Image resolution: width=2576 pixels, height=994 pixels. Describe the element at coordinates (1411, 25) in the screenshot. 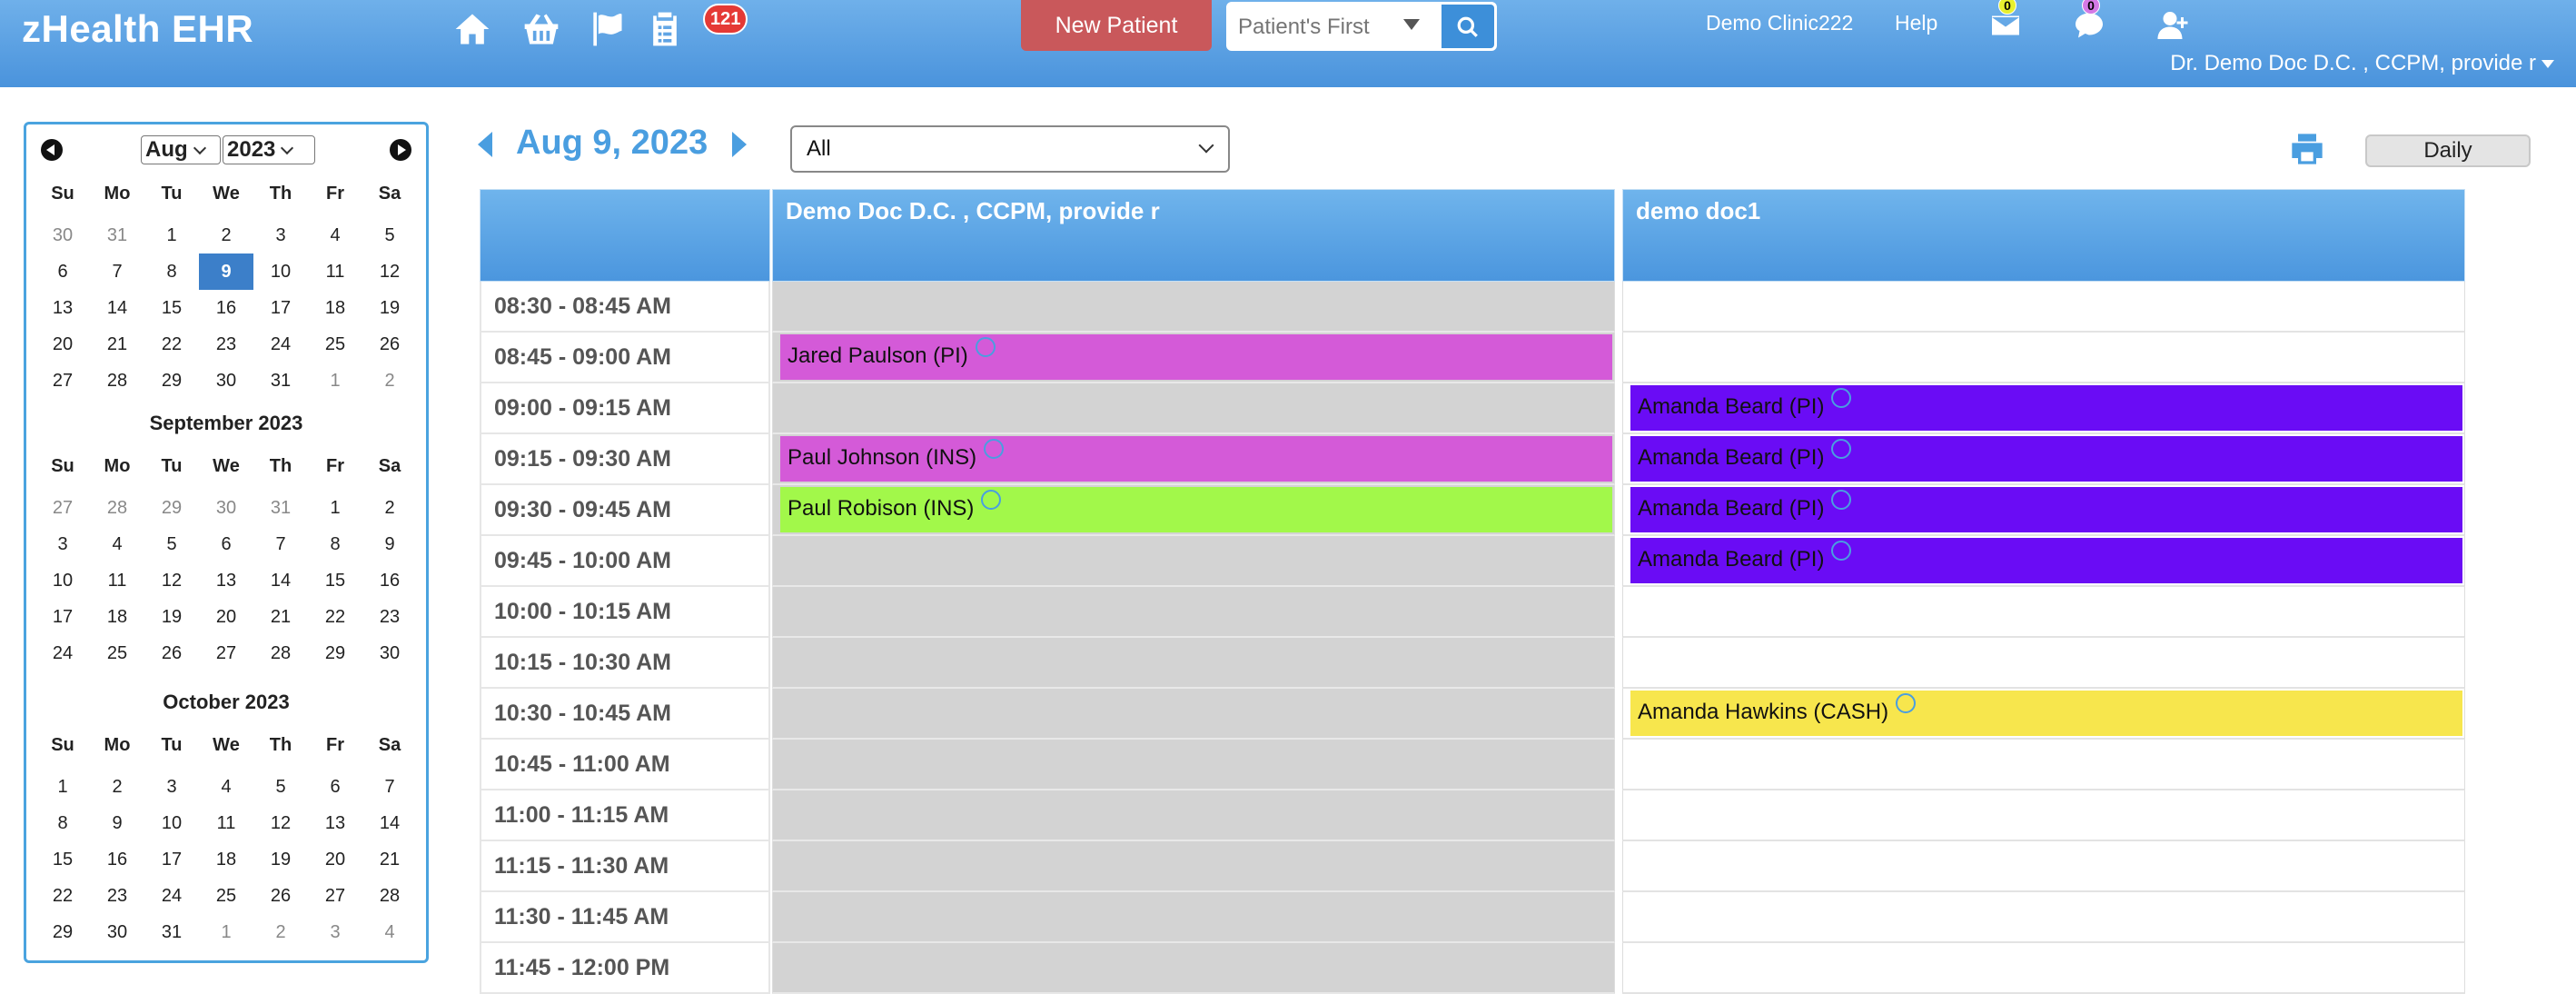

I see `search-type-dropdown-icon` at that location.